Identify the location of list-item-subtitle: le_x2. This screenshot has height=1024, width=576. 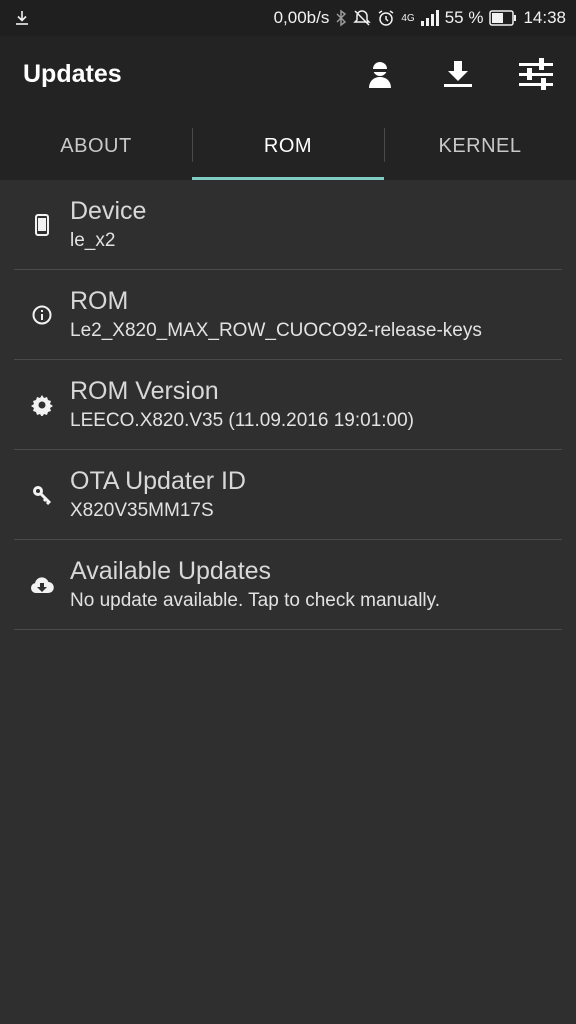
(93, 240).